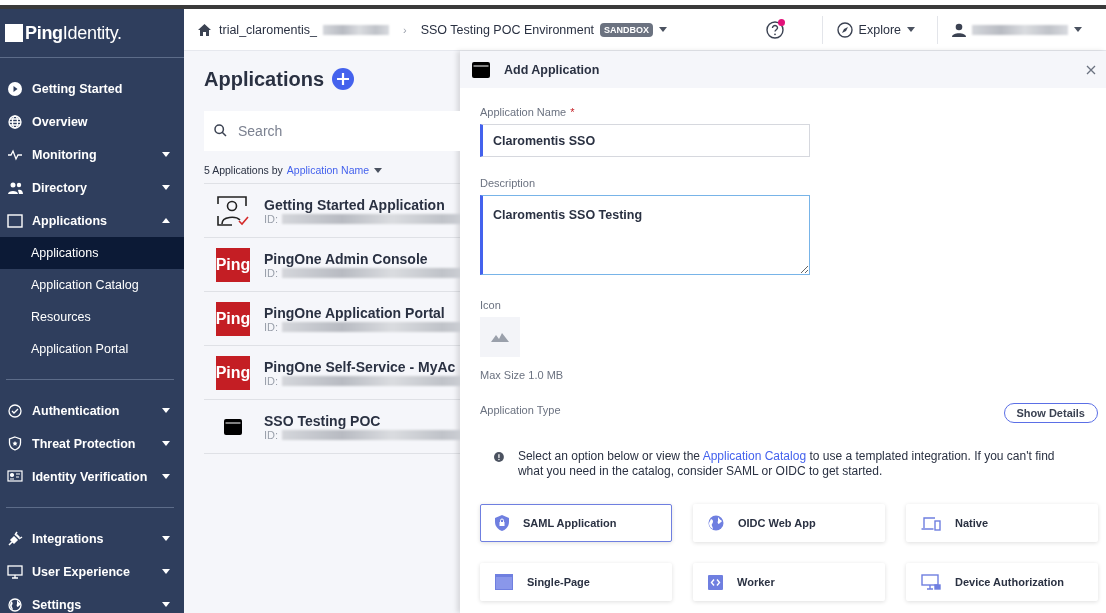  I want to click on required-mark: *, so click(572, 112).